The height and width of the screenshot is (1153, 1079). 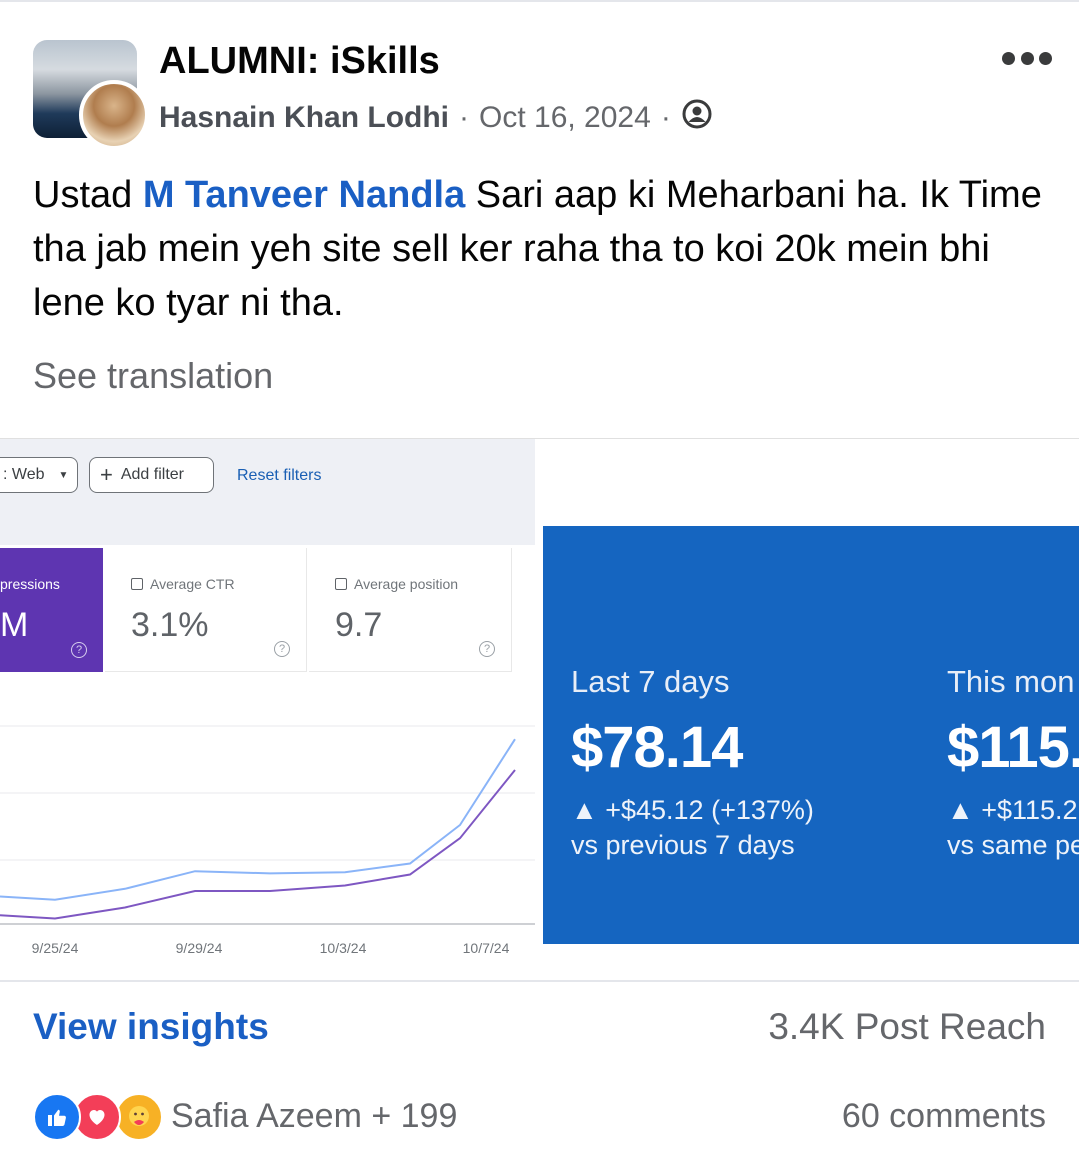 I want to click on revenue-period-label: This mon, so click(x=1011, y=681).